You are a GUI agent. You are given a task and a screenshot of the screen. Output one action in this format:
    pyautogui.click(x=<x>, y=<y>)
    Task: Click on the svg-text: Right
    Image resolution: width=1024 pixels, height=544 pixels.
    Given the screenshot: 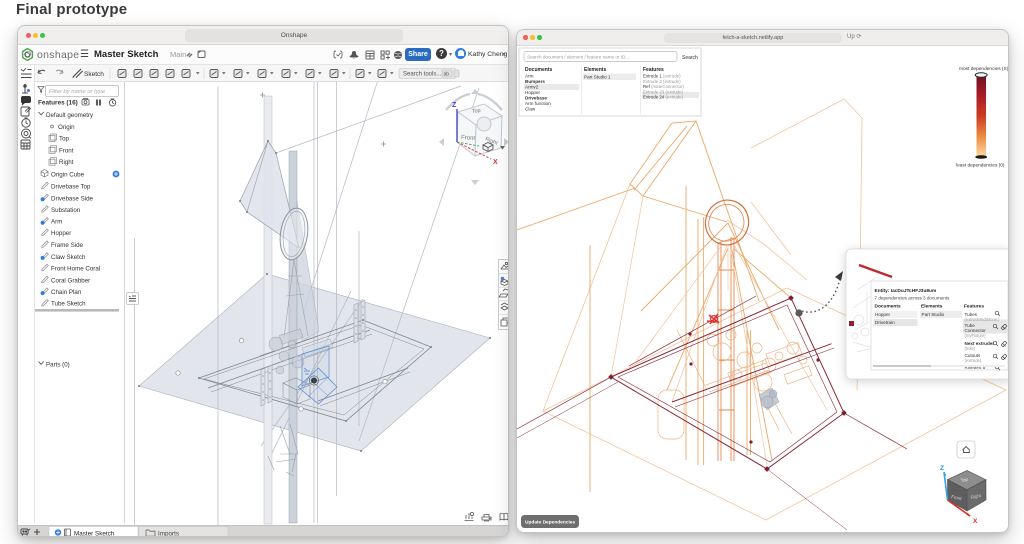 What is the action you would take?
    pyautogui.click(x=66, y=162)
    